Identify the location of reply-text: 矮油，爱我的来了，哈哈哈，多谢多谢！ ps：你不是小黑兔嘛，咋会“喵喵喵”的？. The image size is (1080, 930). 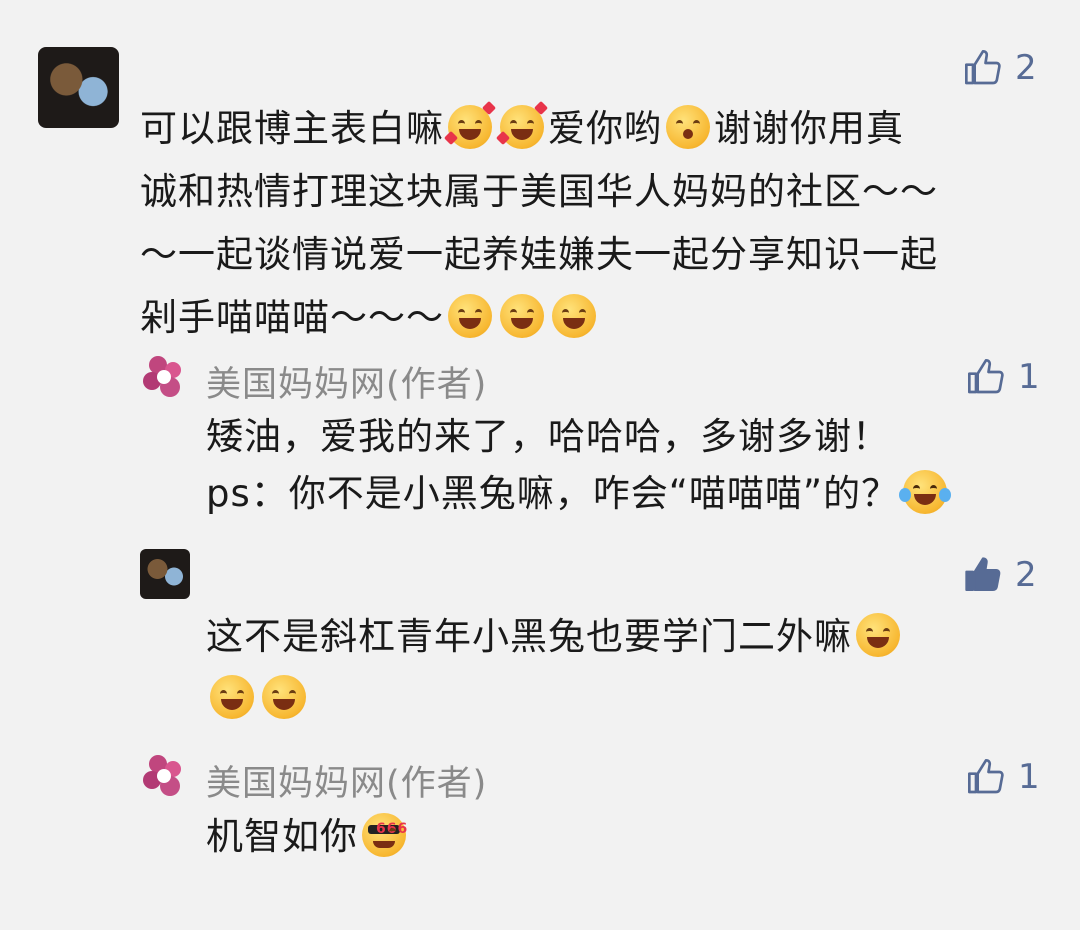
(626, 465).